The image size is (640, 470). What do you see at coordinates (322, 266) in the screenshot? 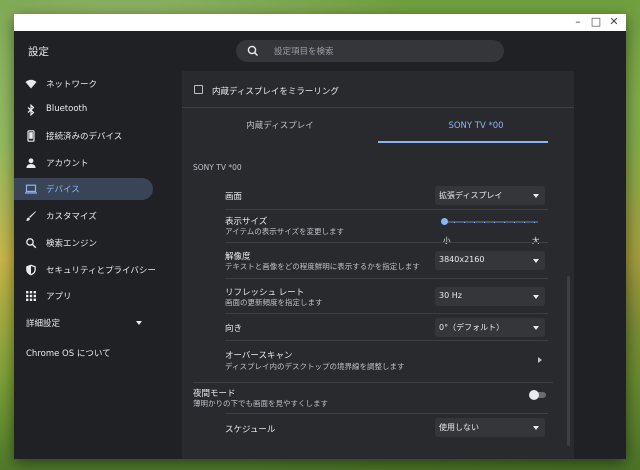
I see `resolution-sub: テキストと画像をどの程度鮮明に表示するかを指定します` at bounding box center [322, 266].